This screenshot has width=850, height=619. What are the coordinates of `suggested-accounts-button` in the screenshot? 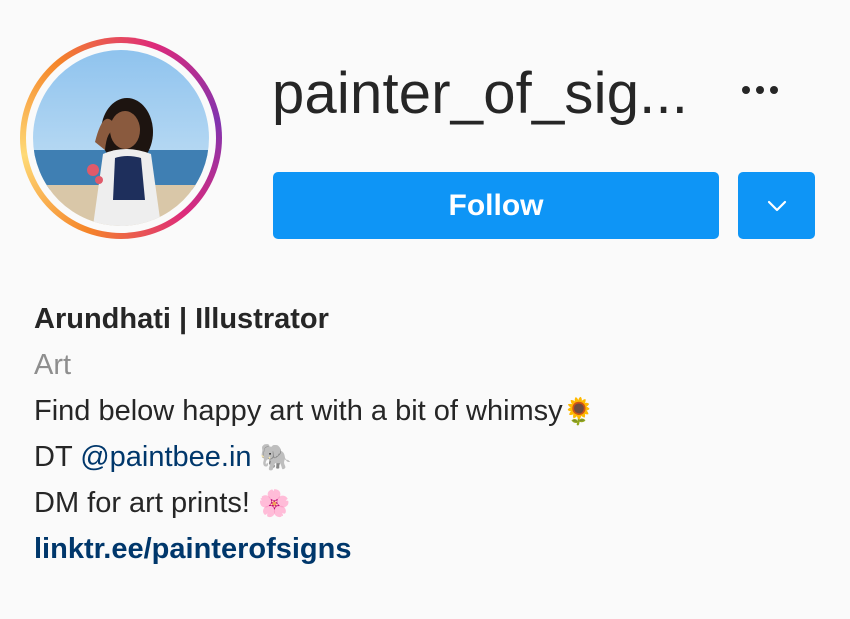 It's located at (776, 205).